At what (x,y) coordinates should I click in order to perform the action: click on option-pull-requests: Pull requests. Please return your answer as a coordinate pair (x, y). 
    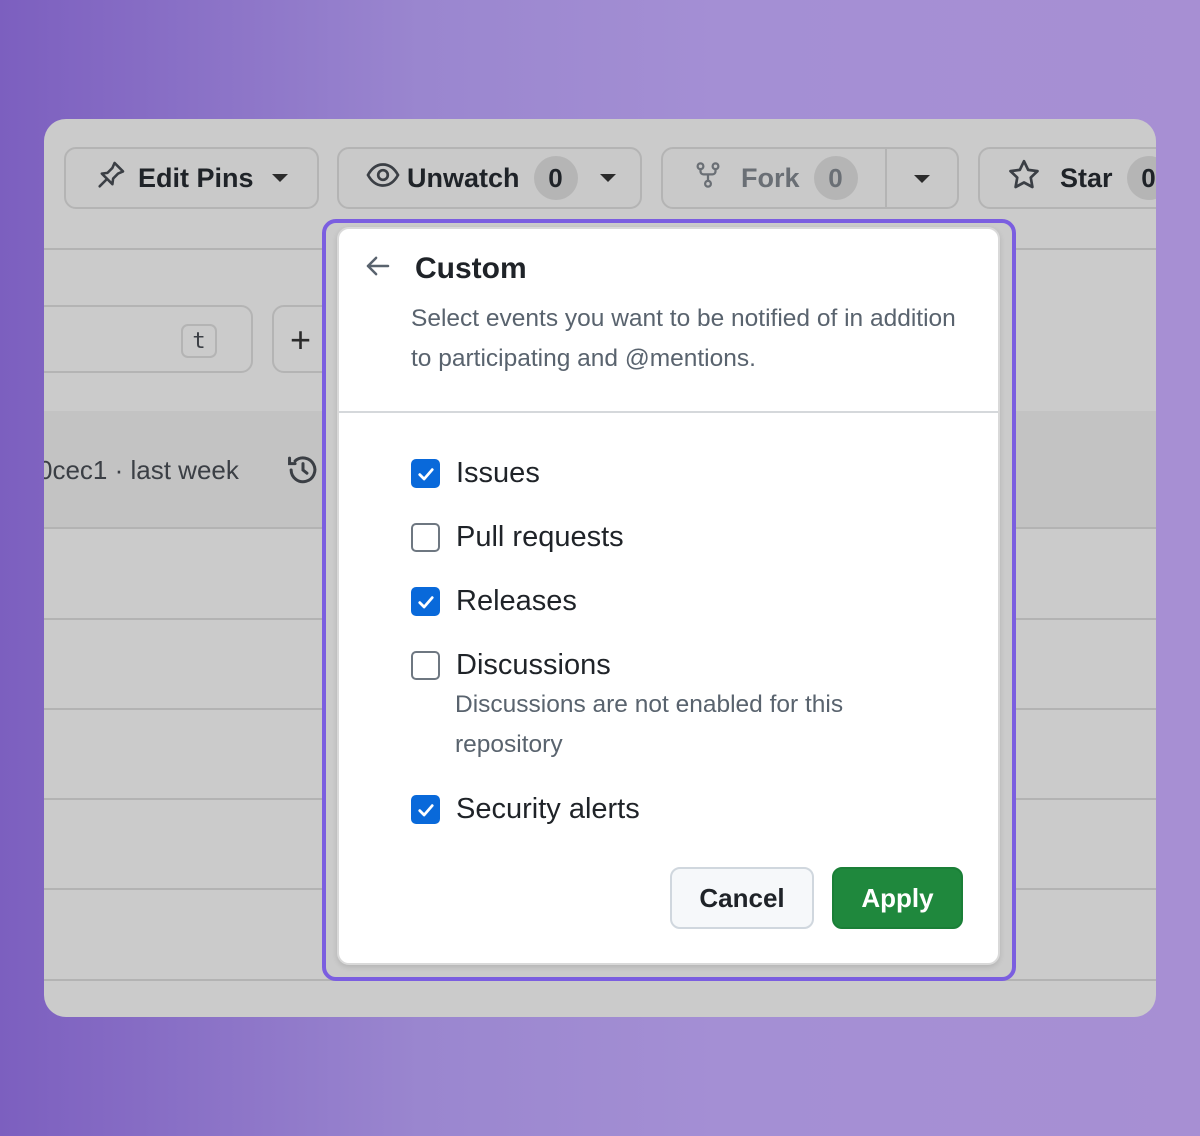
    Looking at the image, I should click on (517, 537).